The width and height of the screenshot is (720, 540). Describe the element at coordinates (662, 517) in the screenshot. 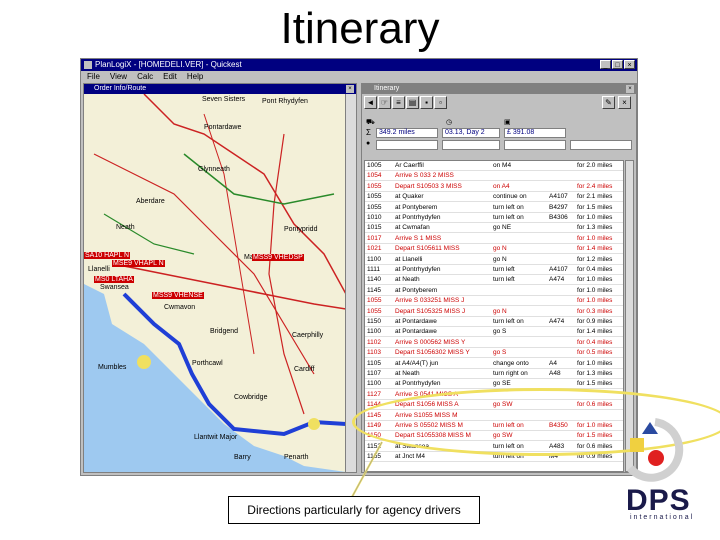

I see `dps-logo-subtitle: international` at that location.